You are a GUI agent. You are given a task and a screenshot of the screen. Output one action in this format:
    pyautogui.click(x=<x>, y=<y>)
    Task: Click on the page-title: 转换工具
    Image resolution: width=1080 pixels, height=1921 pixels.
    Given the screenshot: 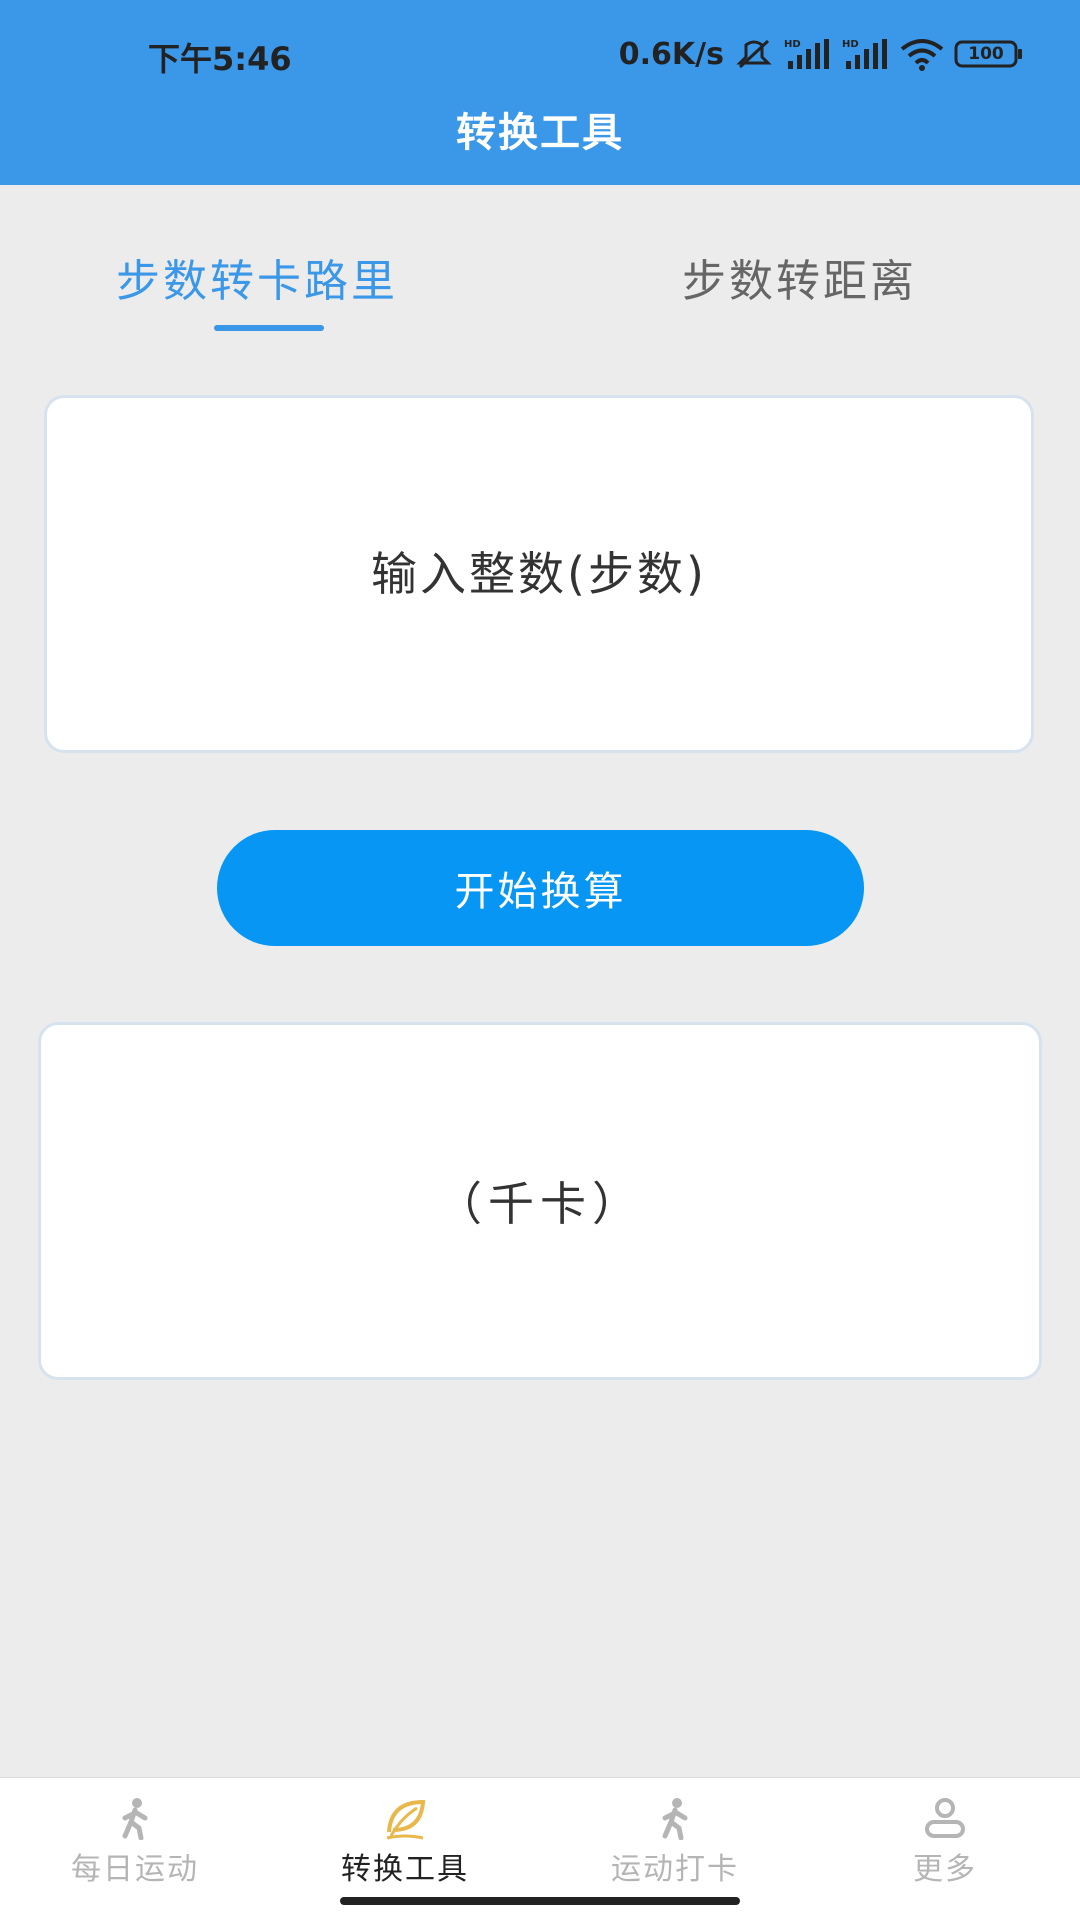 What is the action you would take?
    pyautogui.click(x=540, y=133)
    